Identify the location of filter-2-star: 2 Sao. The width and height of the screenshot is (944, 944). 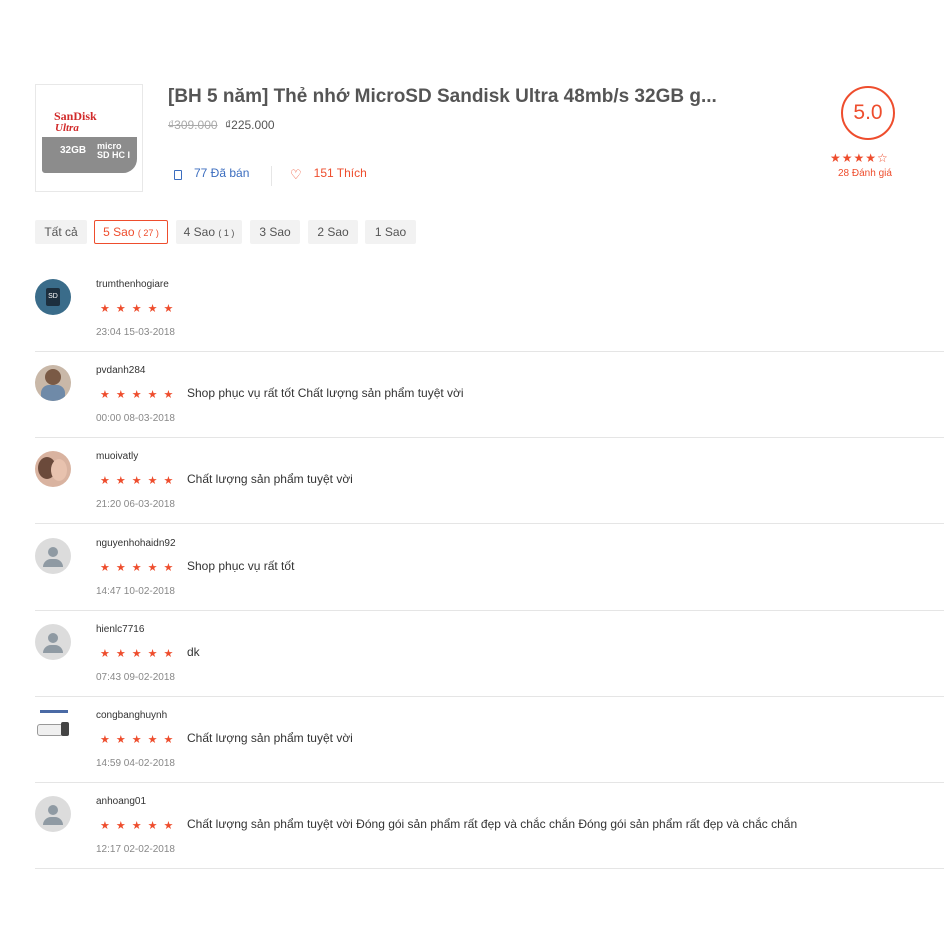
(333, 232).